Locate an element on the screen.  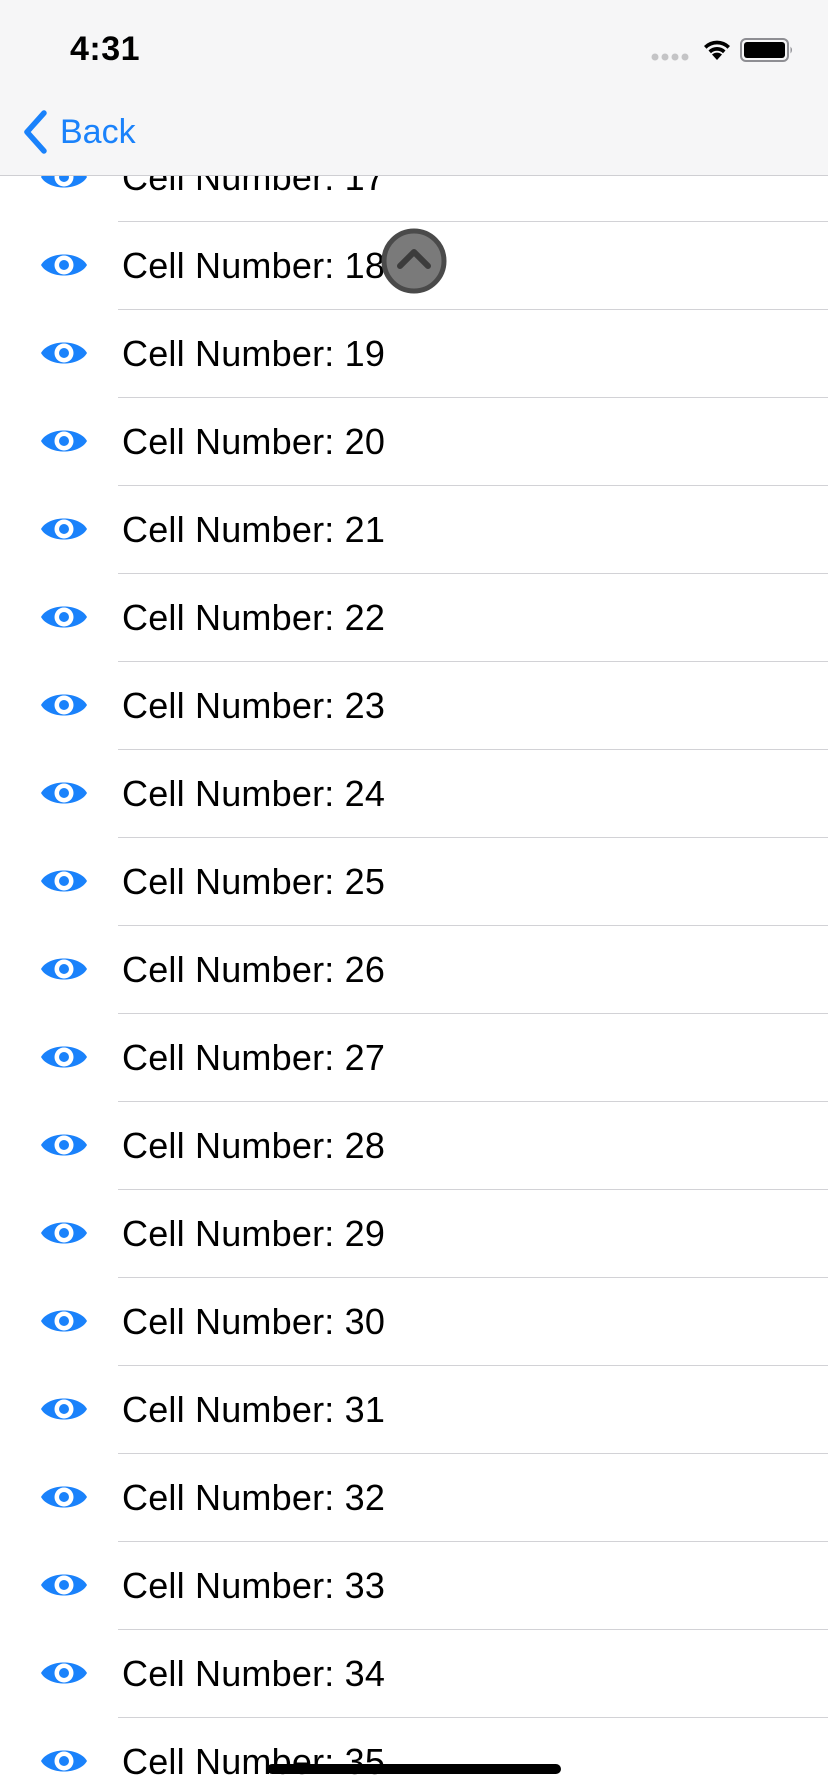
list-item-label: Cell Number: 34 is located at coordinates (254, 1673).